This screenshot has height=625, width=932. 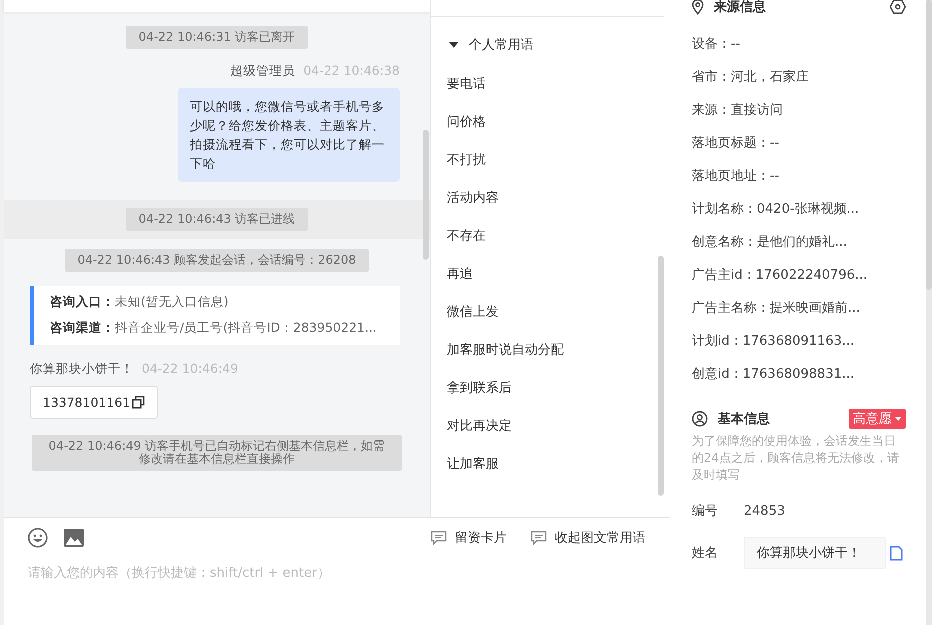 I want to click on composer-action: 收起图文常用语, so click(x=588, y=538).